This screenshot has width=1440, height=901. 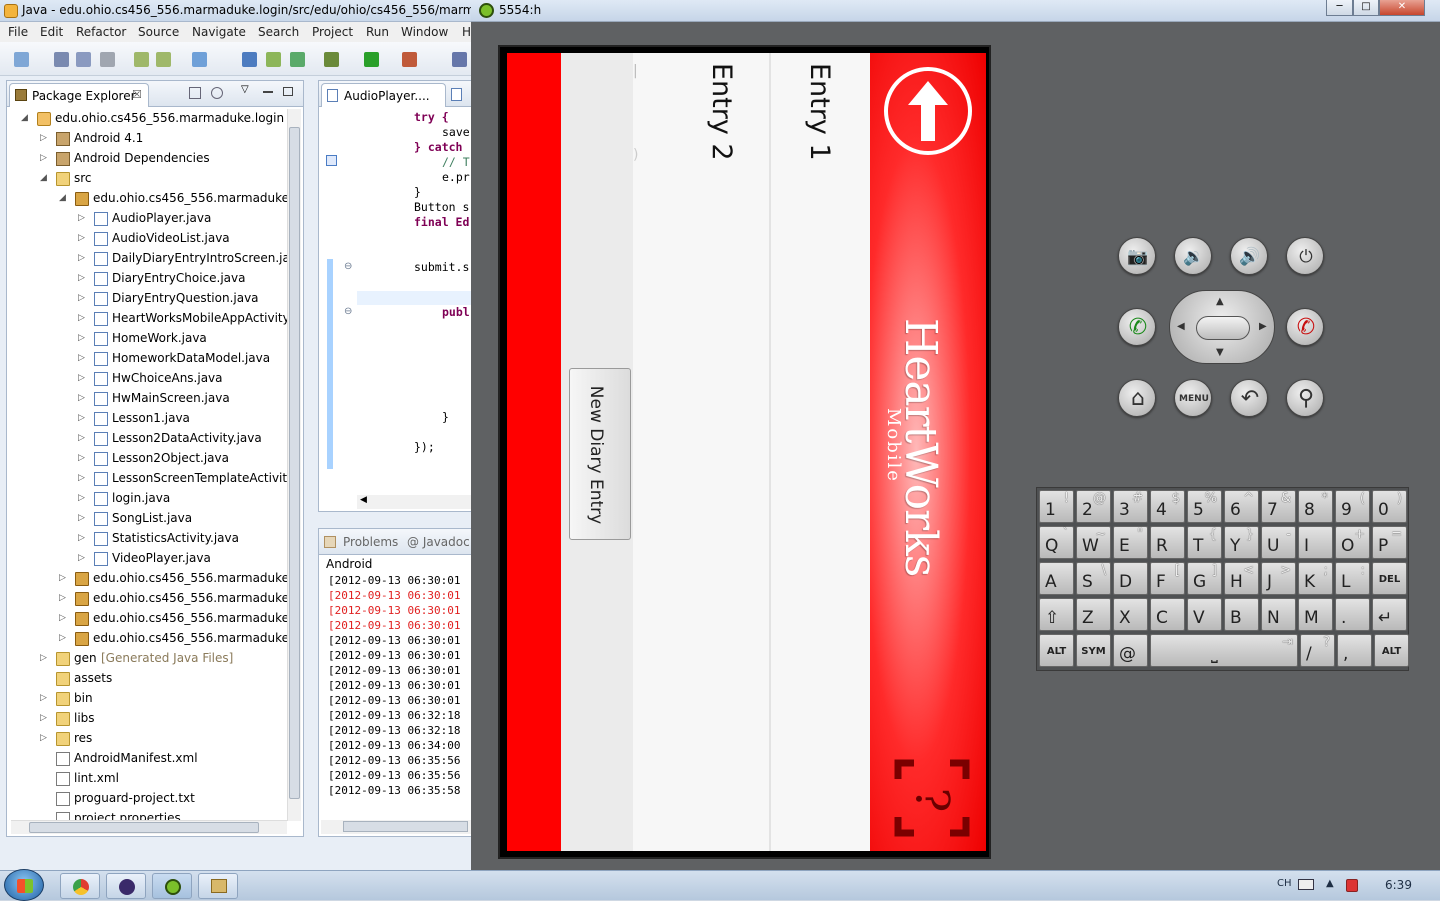 I want to click on key-f: F[, so click(x=1167, y=578).